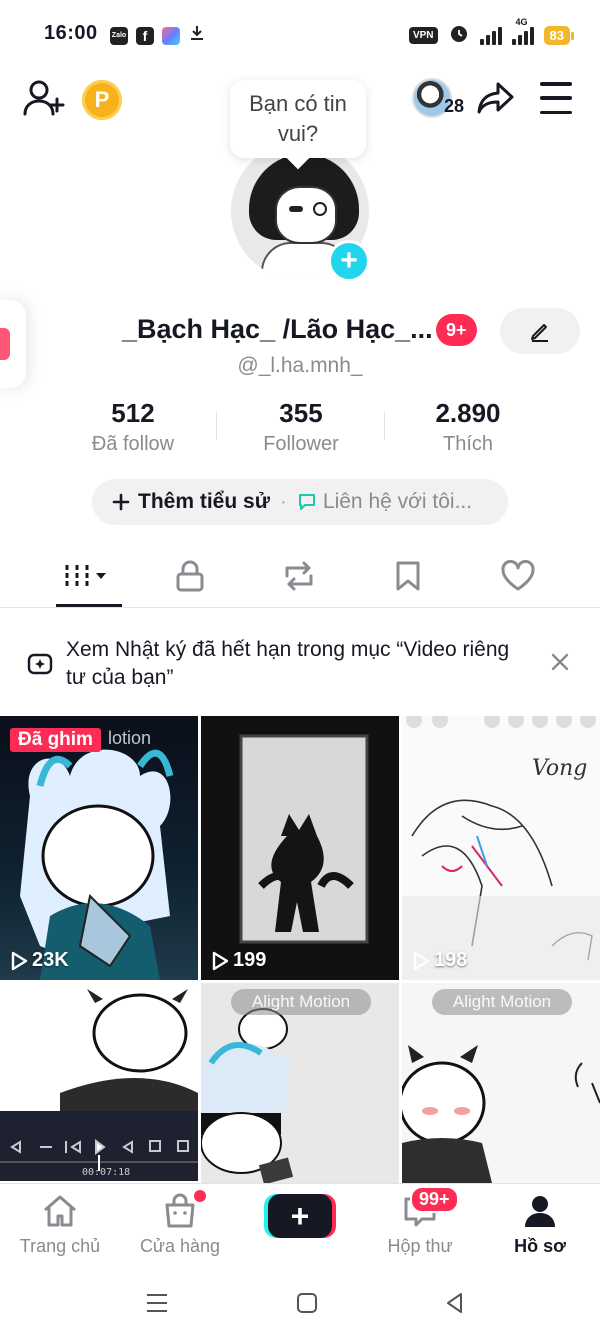 Image resolution: width=600 pixels, height=1337 pixels. I want to click on chat-icon, so click(306, 502).